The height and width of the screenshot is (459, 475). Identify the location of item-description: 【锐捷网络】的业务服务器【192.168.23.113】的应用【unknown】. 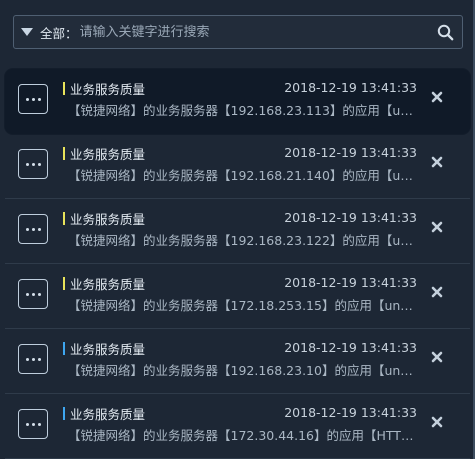
(242, 110).